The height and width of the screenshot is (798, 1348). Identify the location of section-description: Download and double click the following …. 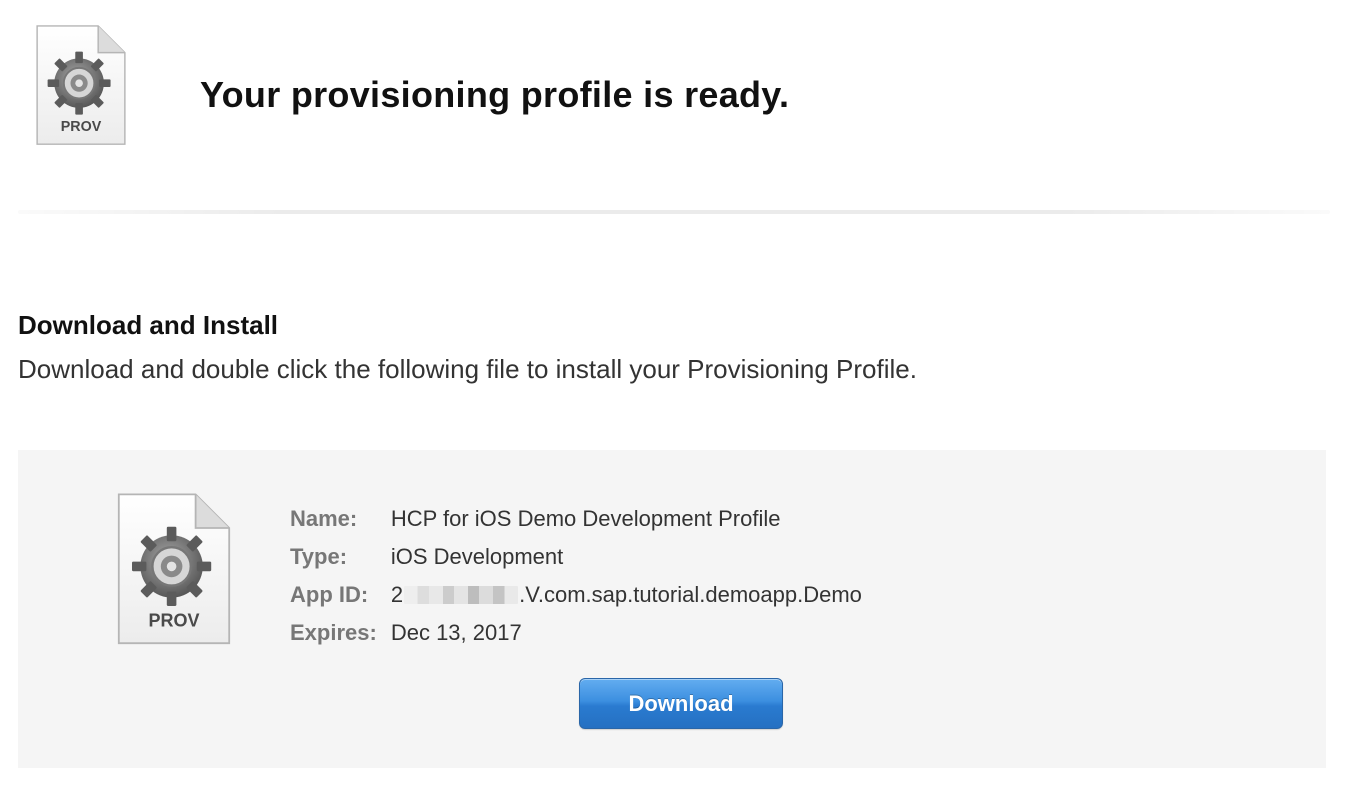
(467, 369).